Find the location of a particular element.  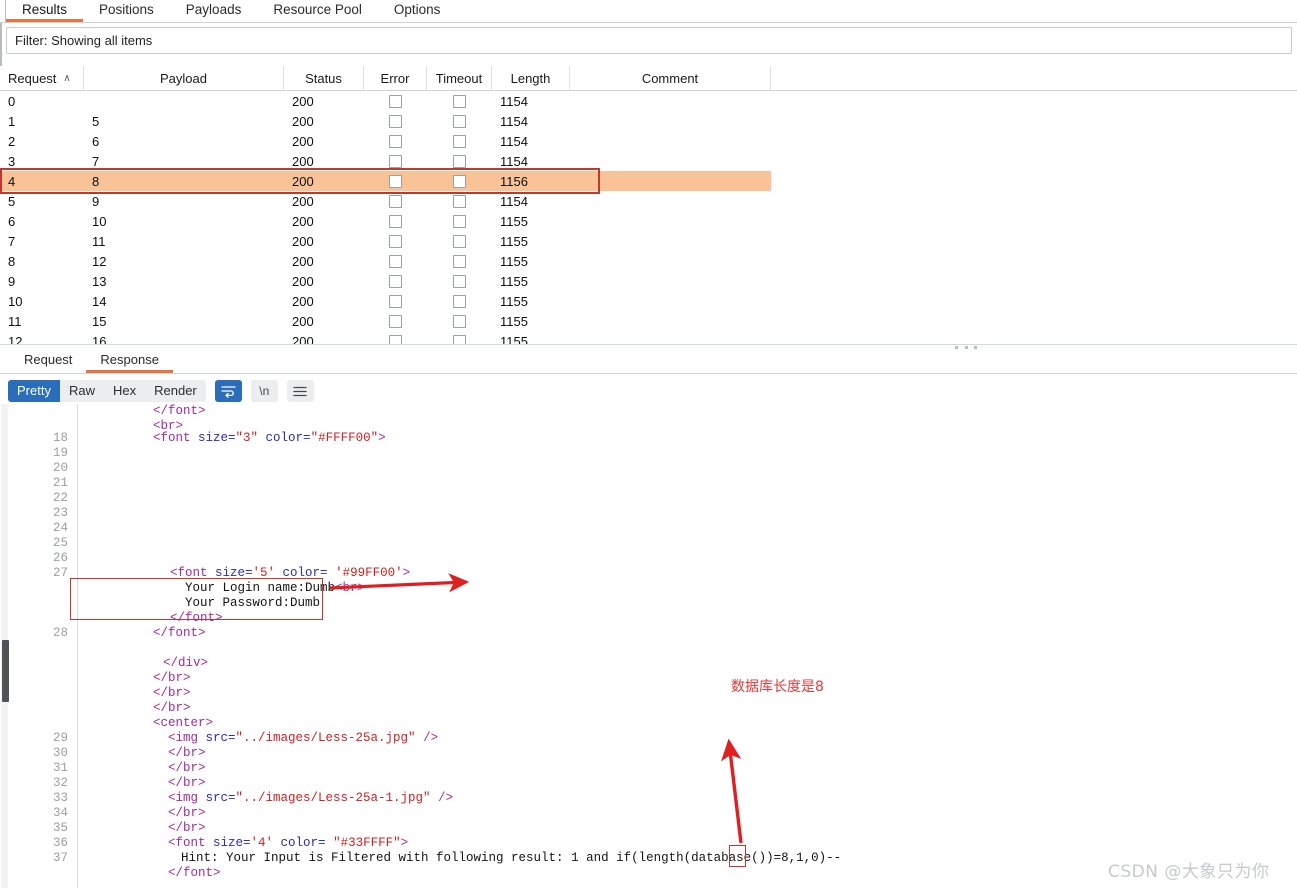

newline-toggle-button: \n is located at coordinates (264, 391).